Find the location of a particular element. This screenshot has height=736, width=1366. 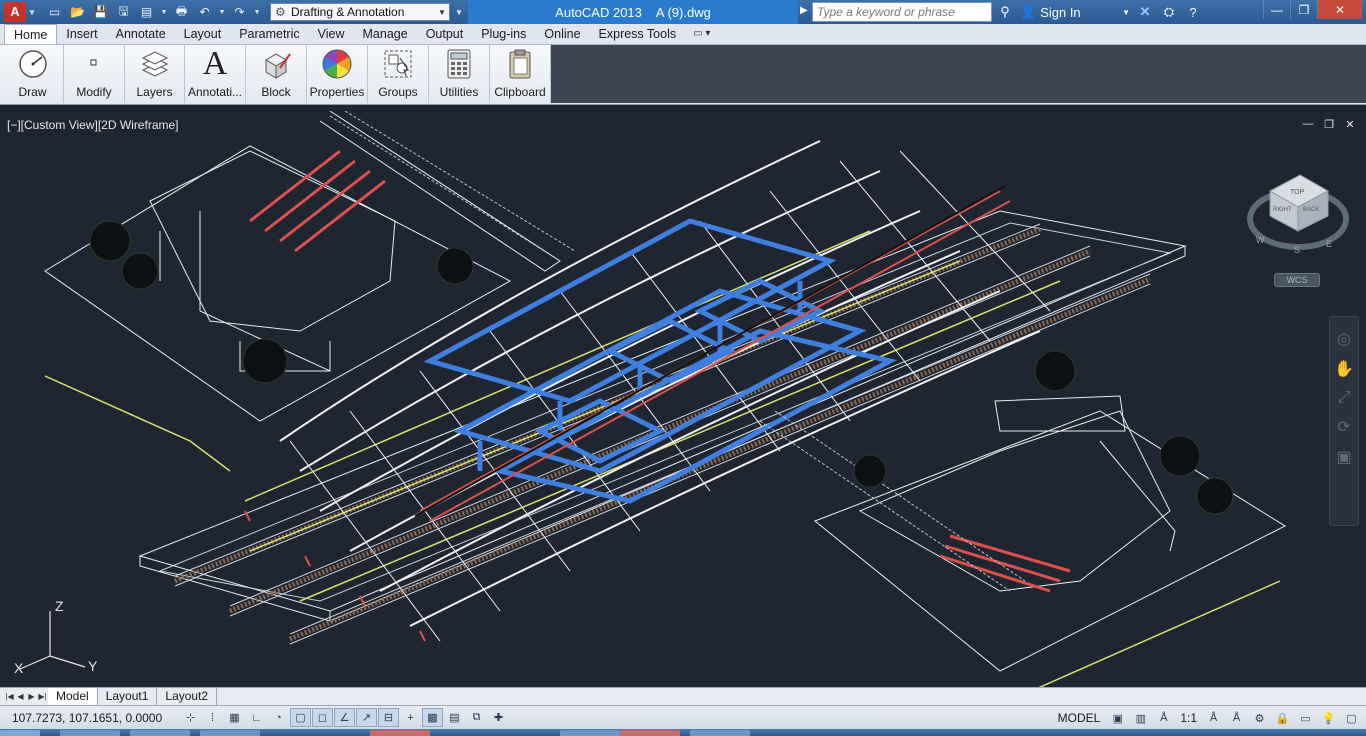

customize-qat-icon: ▼ is located at coordinates (459, 12).